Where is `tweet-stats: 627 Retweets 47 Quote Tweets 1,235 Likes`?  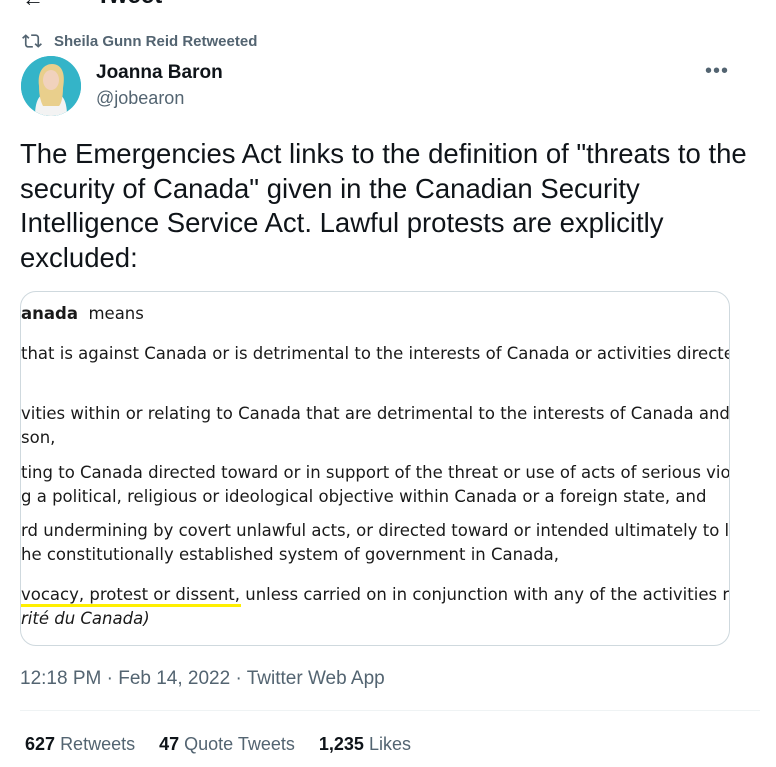
tweet-stats: 627 Retweets 47 Quote Tweets 1,235 Likes is located at coordinates (218, 744).